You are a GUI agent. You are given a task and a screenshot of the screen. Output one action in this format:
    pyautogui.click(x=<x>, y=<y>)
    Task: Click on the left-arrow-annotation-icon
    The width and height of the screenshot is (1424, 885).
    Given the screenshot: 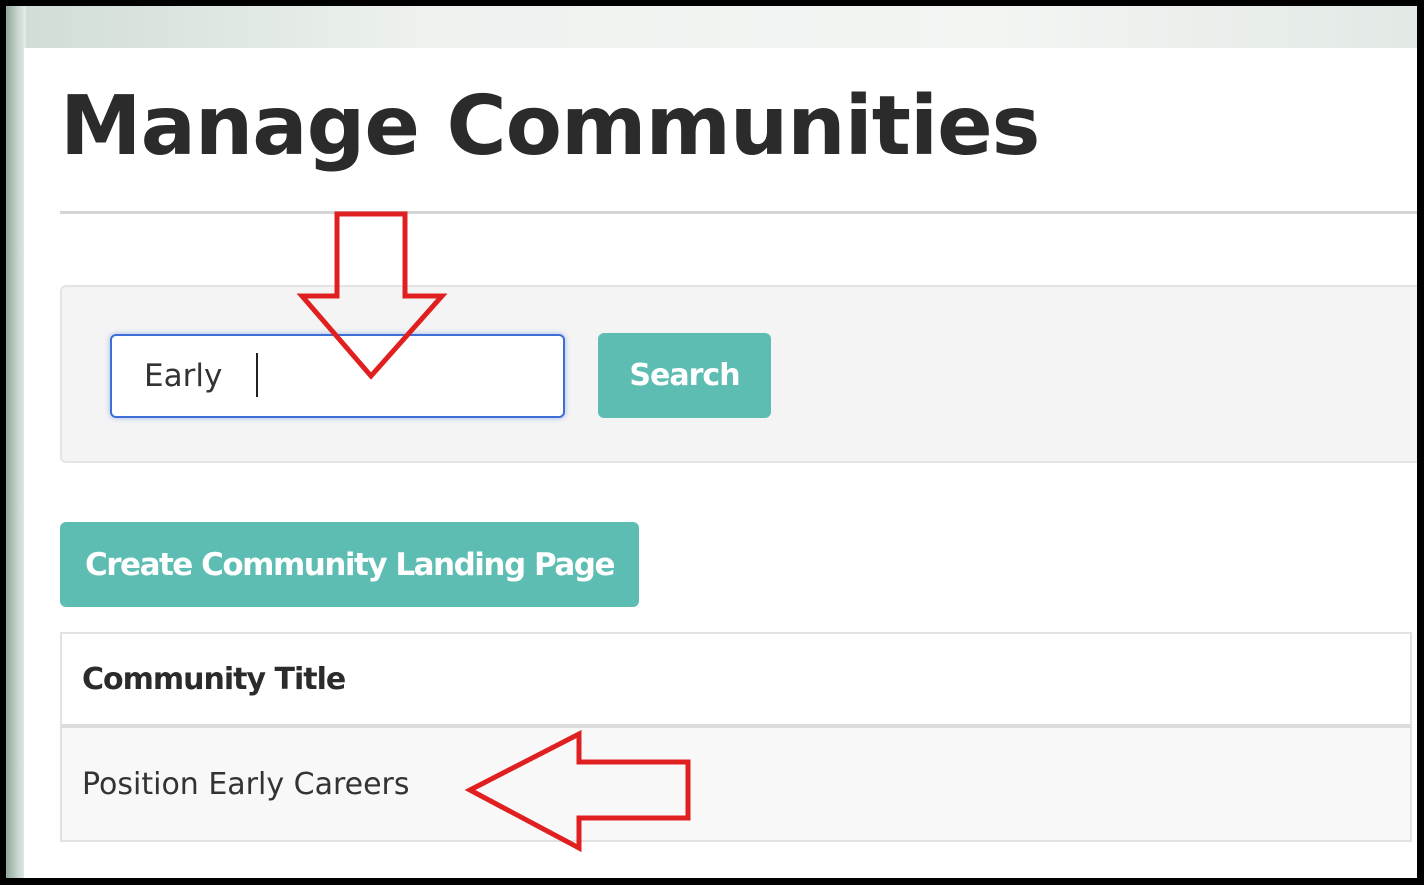 What is the action you would take?
    pyautogui.click(x=577, y=791)
    